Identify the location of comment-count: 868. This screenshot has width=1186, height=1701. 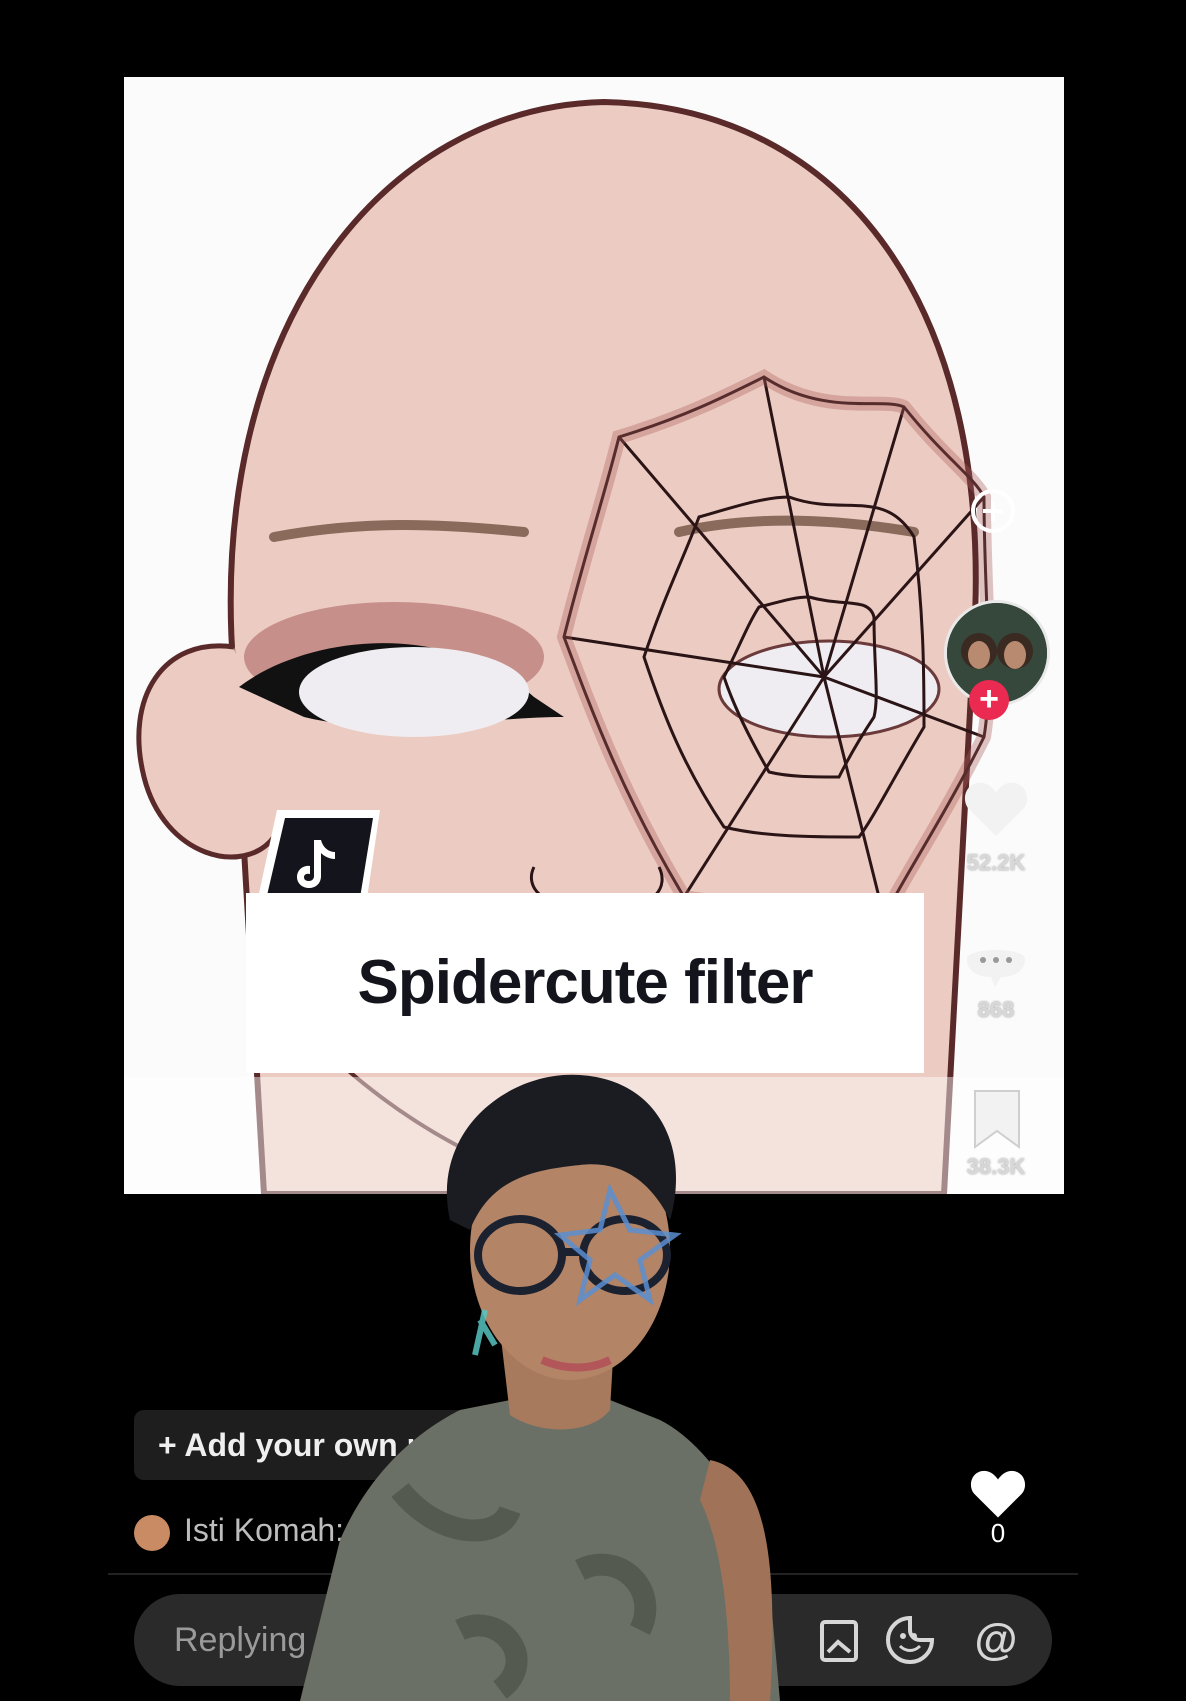
(996, 1009).